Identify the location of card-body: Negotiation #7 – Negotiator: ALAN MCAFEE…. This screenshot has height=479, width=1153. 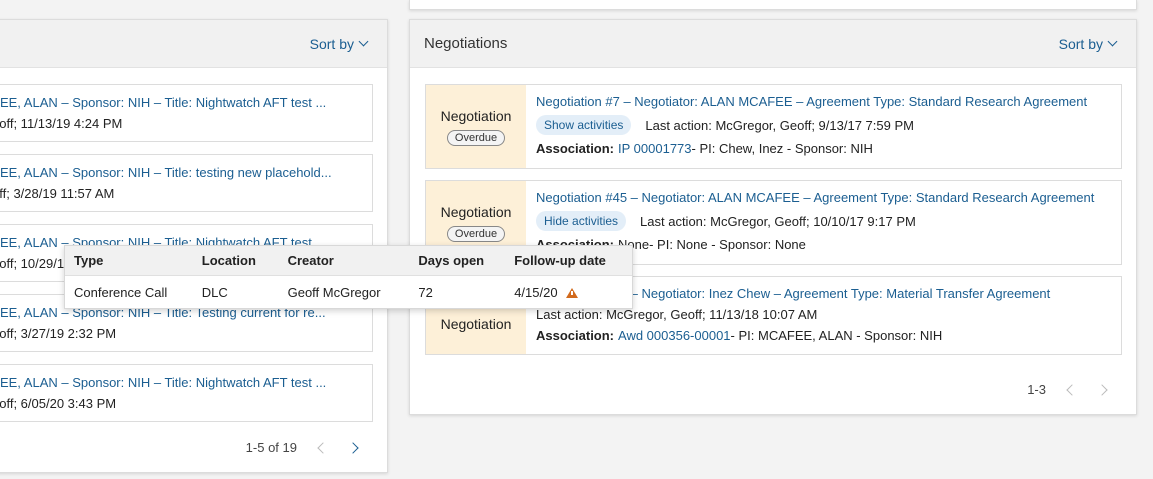
(823, 126).